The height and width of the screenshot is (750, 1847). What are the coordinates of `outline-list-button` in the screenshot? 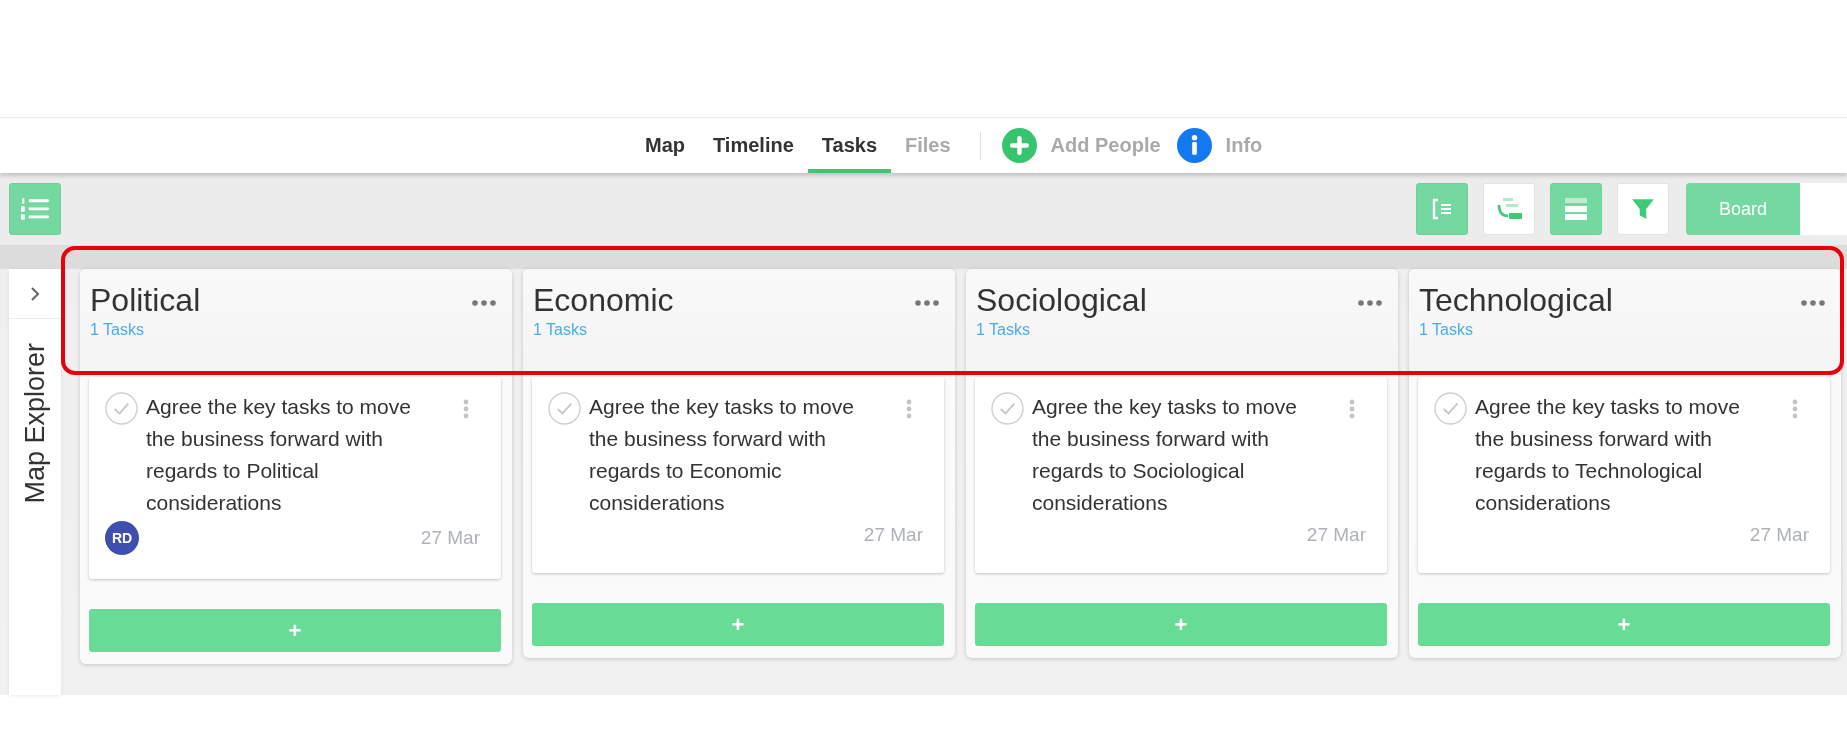 It's located at (35, 209).